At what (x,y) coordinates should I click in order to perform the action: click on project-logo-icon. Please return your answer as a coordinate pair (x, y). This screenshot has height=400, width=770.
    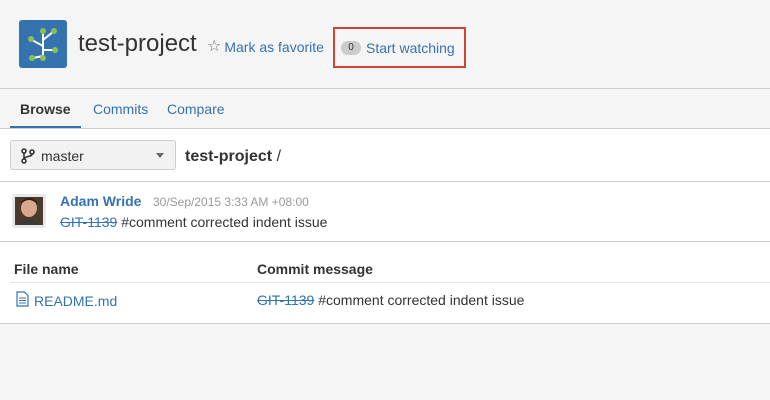
    Looking at the image, I should click on (43, 44).